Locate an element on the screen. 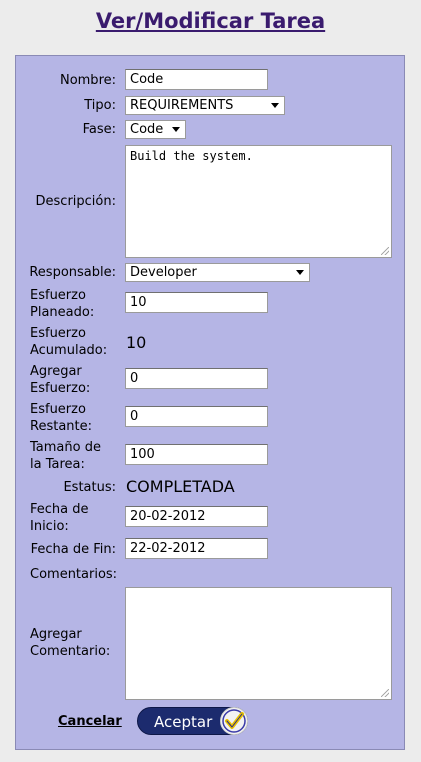  esfuerzo-planeado-label: Esfuerzo Planeado: is located at coordinates (62, 304).